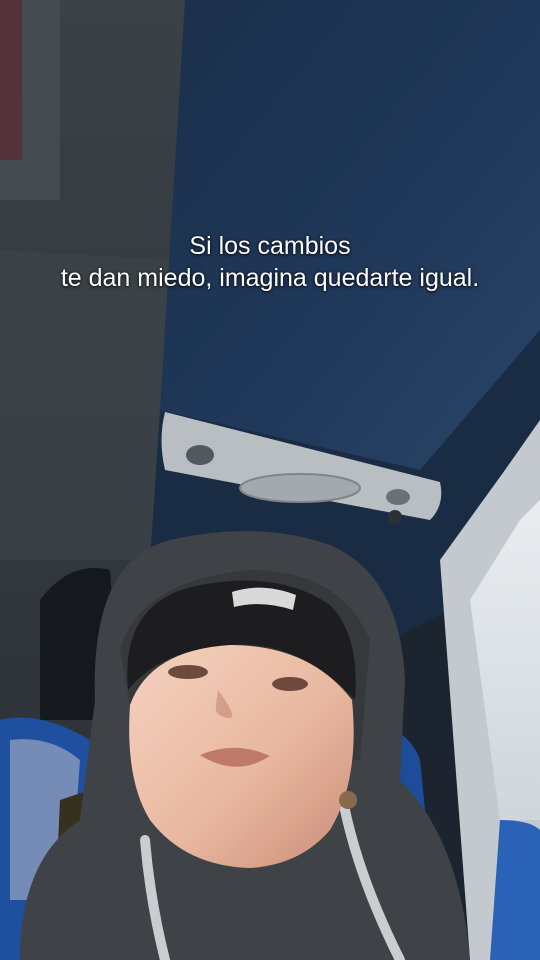  What do you see at coordinates (188, 672) in the screenshot?
I see `left-eye` at bounding box center [188, 672].